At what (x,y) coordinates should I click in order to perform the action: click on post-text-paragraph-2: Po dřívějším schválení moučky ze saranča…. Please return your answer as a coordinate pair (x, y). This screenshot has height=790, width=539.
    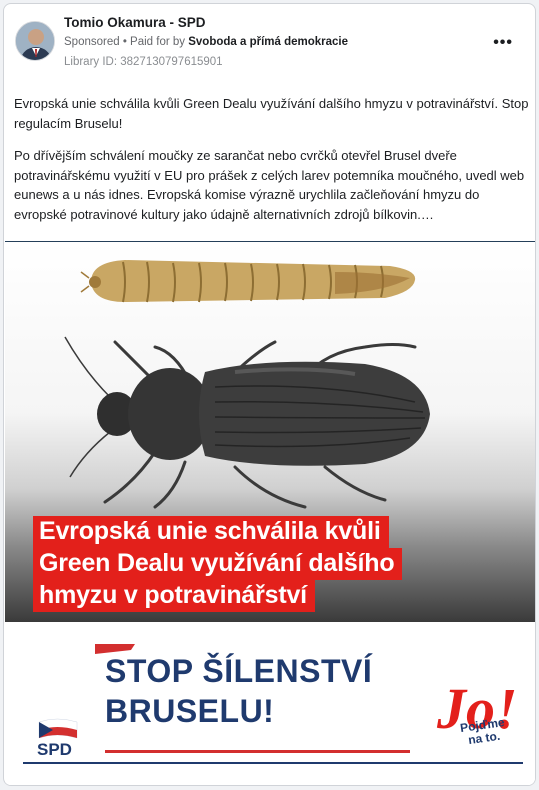
    Looking at the image, I should click on (269, 185).